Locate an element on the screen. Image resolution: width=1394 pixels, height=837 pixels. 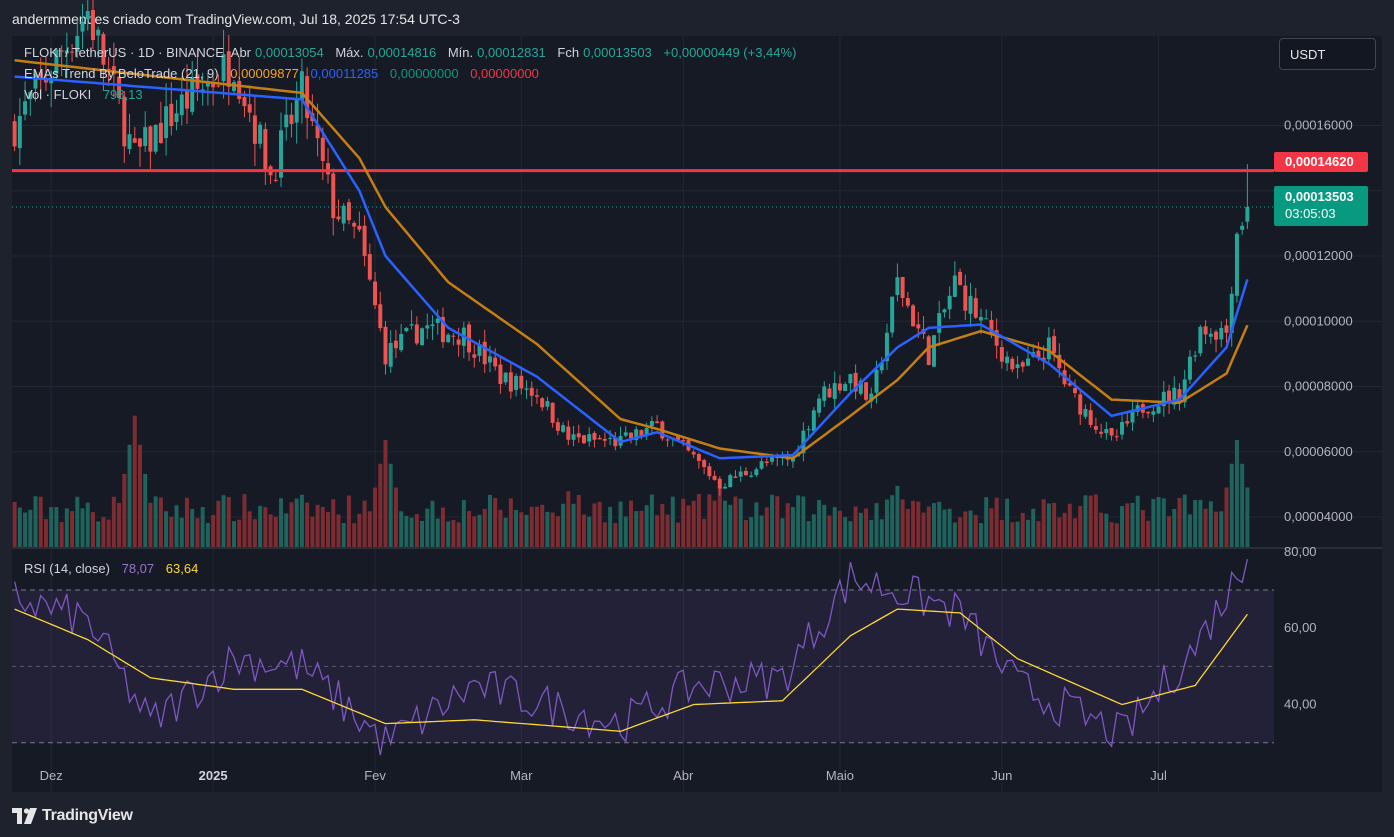
rsi-axis: 80,00 60,00 40,00 is located at coordinates (1300, 628).